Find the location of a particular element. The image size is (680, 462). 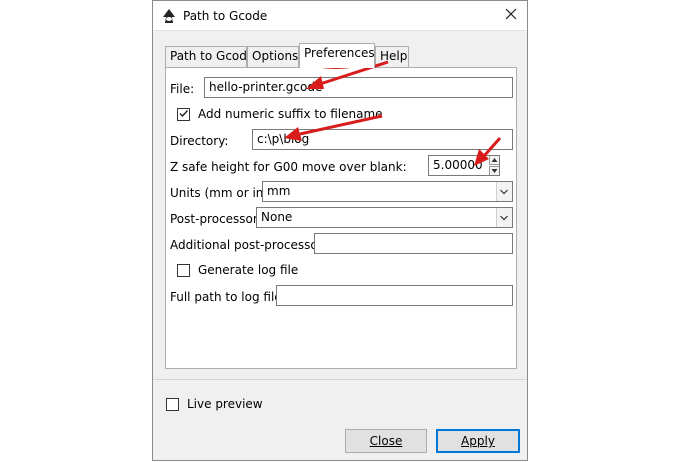

tab-options: Options is located at coordinates (273, 56).